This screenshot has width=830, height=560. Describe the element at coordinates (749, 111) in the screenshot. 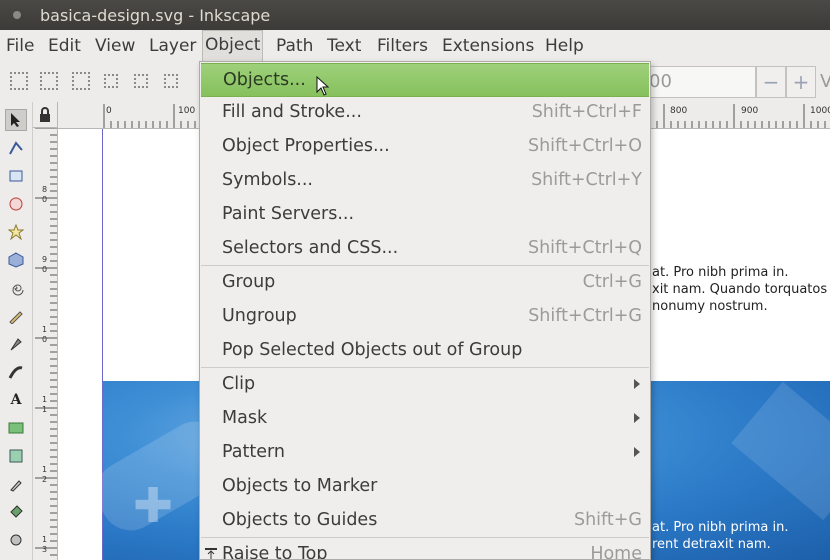

I see `ruler-label-900: 900` at that location.